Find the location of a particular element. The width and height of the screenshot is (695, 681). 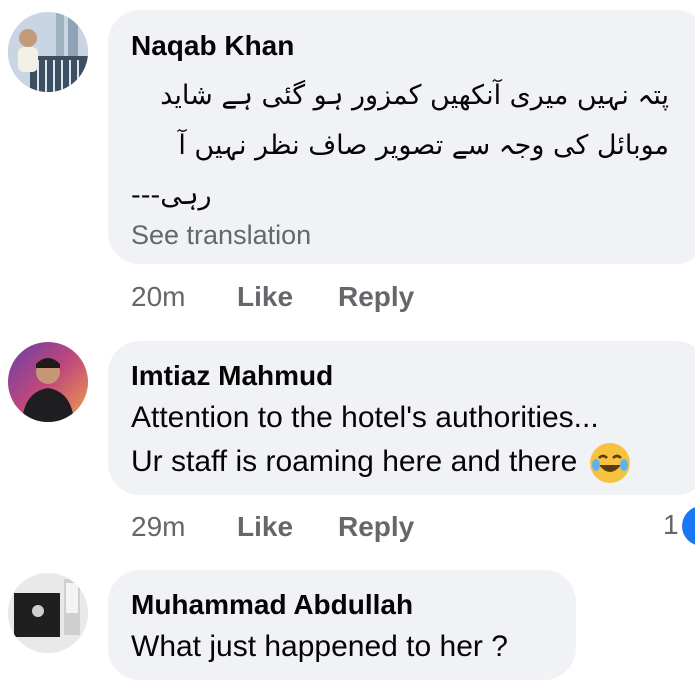

comment-text-line: What just happened to her ? is located at coordinates (319, 646).